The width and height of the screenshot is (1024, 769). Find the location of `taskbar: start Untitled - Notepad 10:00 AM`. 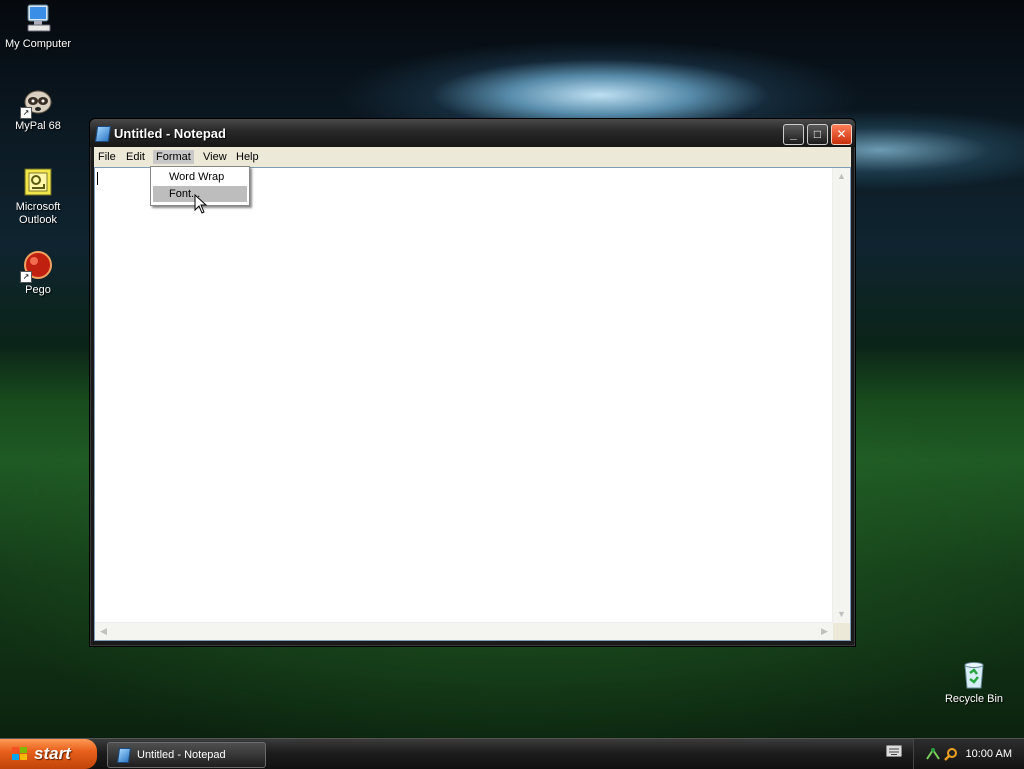

taskbar: start Untitled - Notepad 10:00 AM is located at coordinates (512, 753).